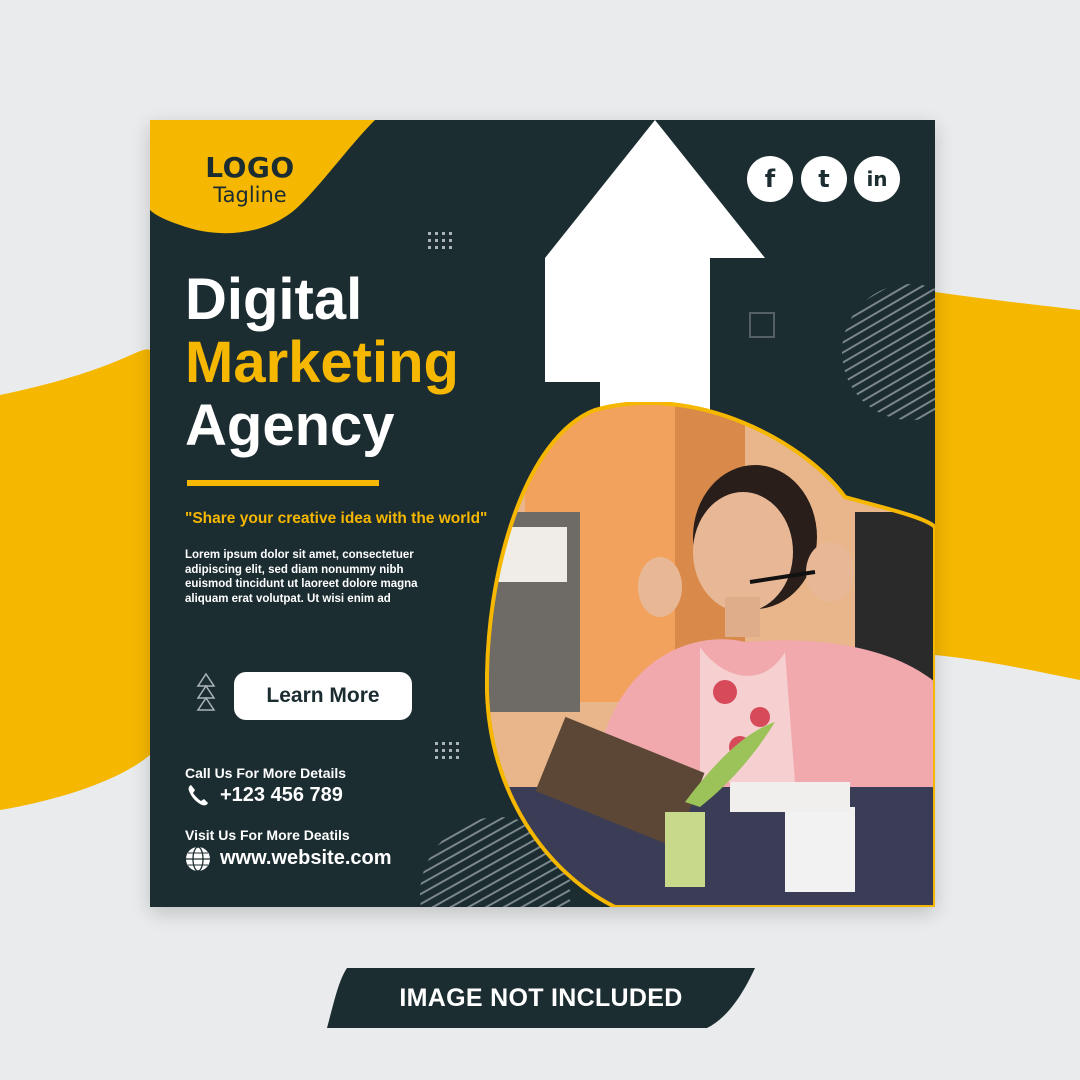  Describe the element at coordinates (541, 998) in the screenshot. I see `banner-text: IMAGE NOT INCLUDED` at that location.